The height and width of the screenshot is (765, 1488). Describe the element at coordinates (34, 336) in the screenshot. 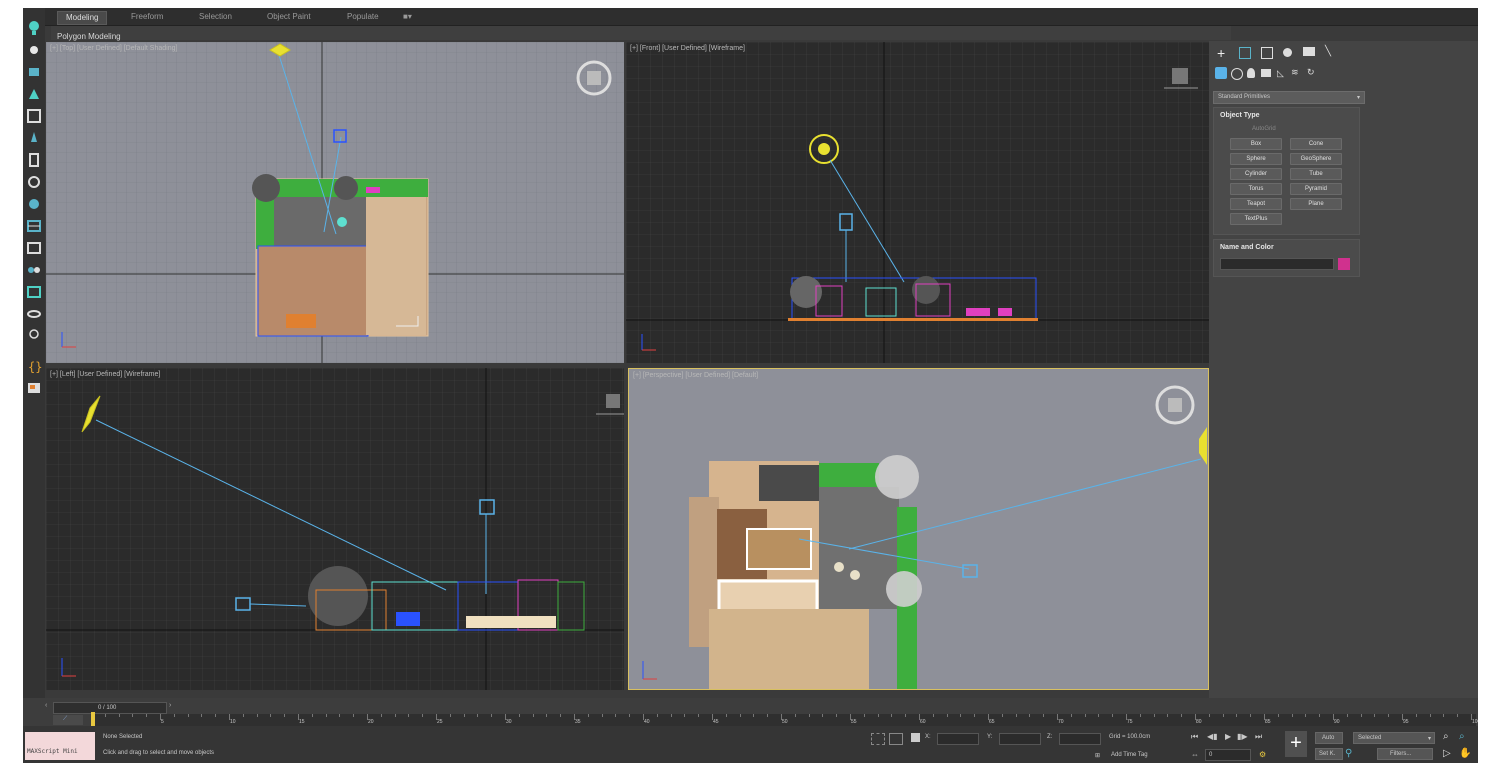

I see `bulb-outline-icon` at that location.